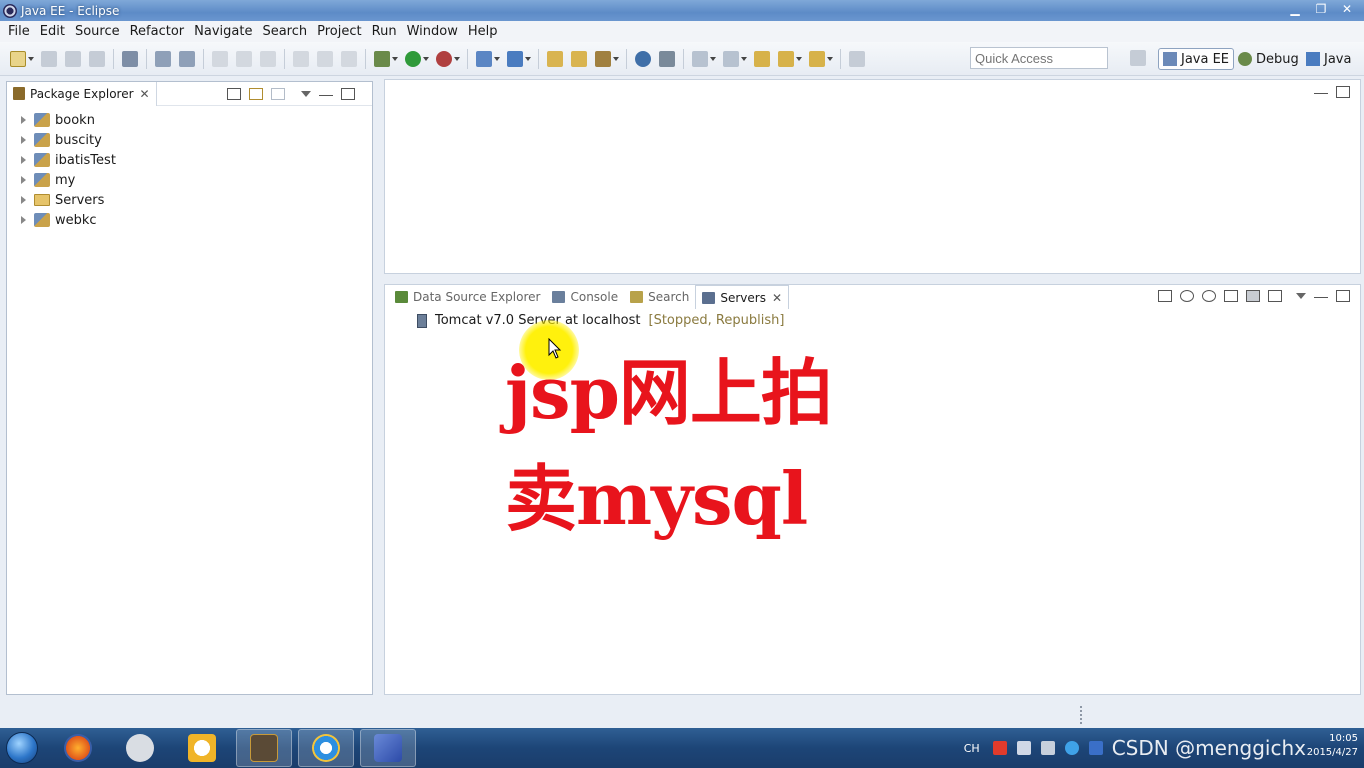 The image size is (1364, 768). I want to click on menu-navigate: Navigate, so click(223, 31).